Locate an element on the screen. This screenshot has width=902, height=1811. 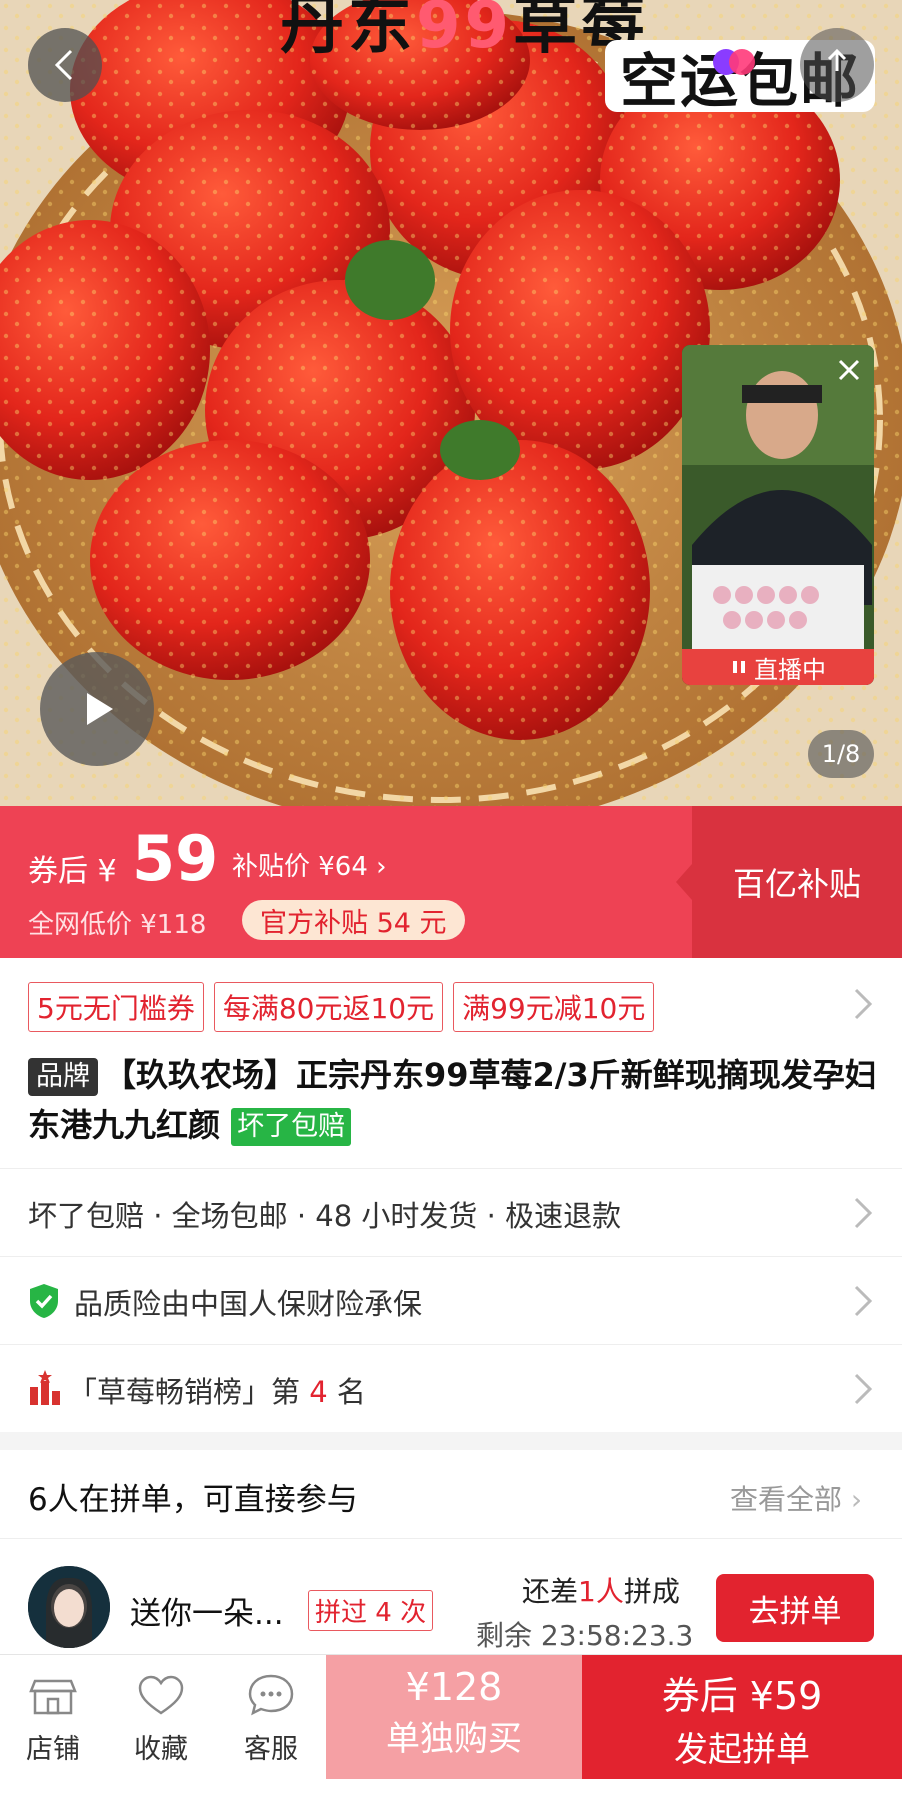
after-coupon-label: 券后 ¥ is located at coordinates (72, 871).